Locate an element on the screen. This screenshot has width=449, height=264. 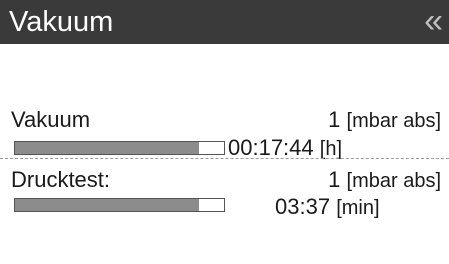
vacuum-time-unit: [h] is located at coordinates (331, 149).